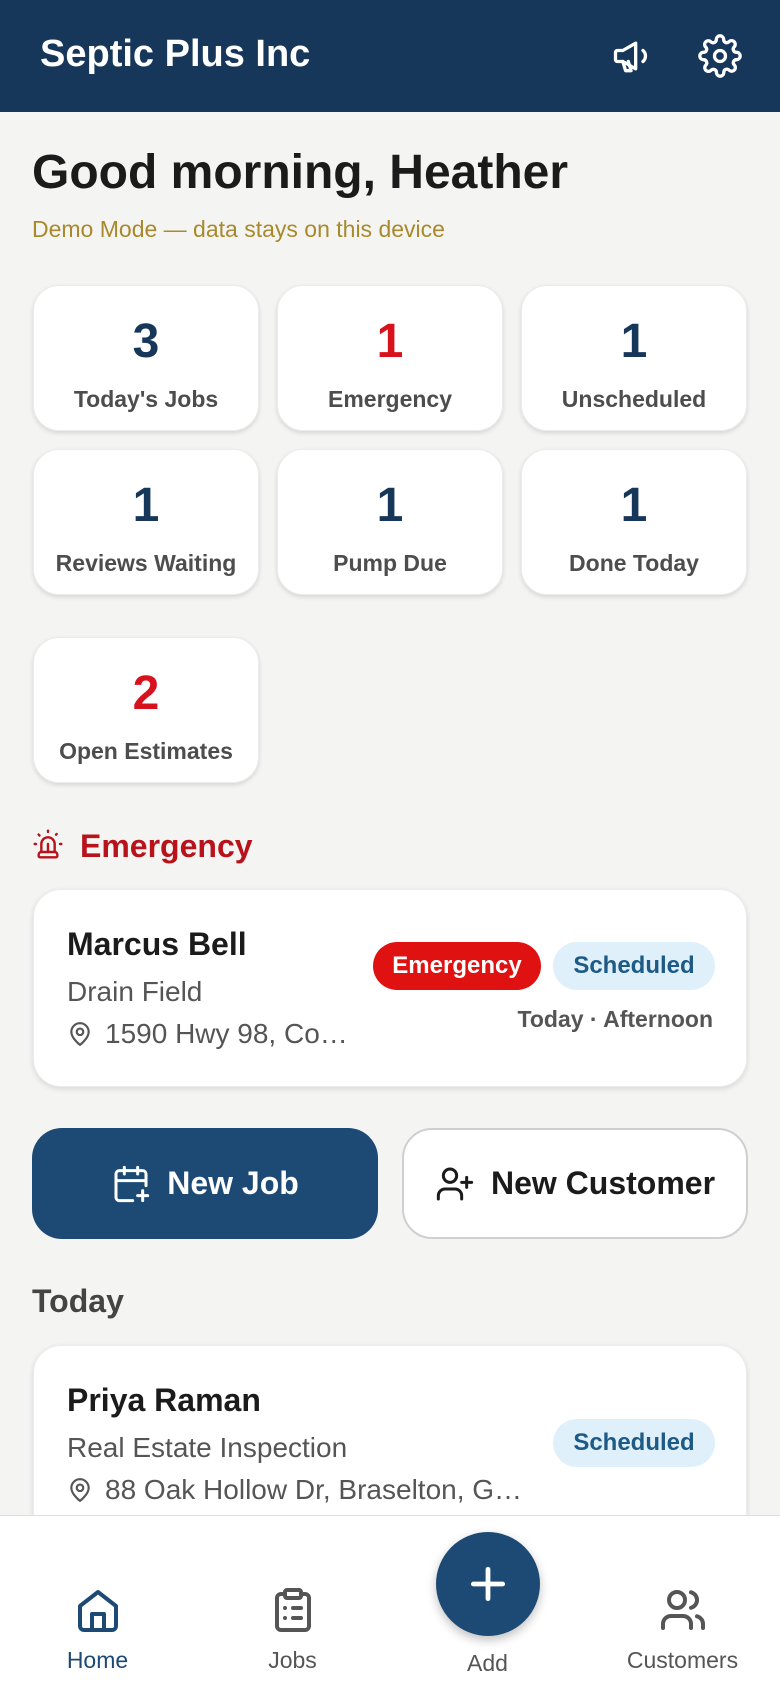 This screenshot has width=780, height=1688. What do you see at coordinates (603, 1183) in the screenshot?
I see `new-customer-label: New Customer` at bounding box center [603, 1183].